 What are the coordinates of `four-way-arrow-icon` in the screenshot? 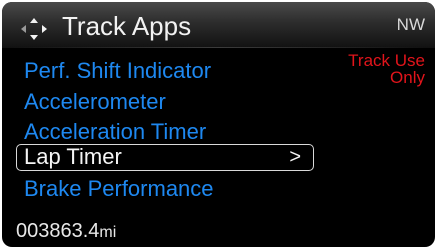 It's located at (34, 29).